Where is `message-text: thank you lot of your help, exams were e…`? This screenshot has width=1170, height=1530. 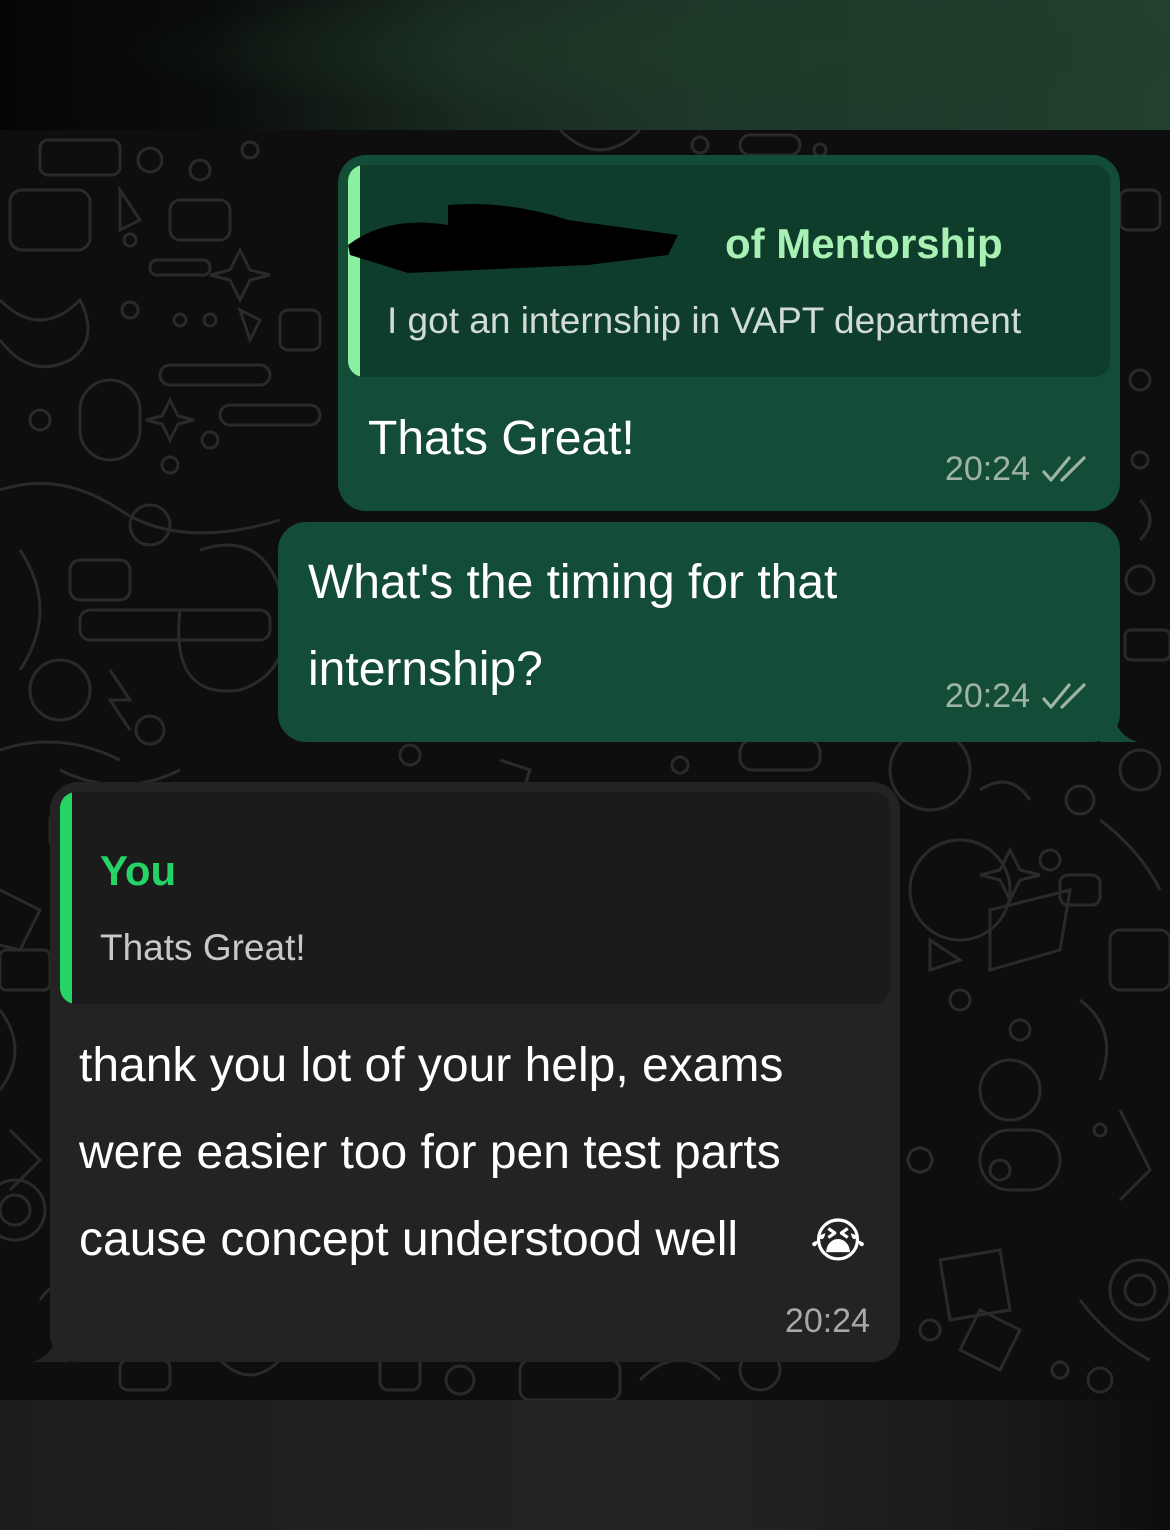 message-text: thank you lot of your help, exams were e… is located at coordinates (431, 1152).